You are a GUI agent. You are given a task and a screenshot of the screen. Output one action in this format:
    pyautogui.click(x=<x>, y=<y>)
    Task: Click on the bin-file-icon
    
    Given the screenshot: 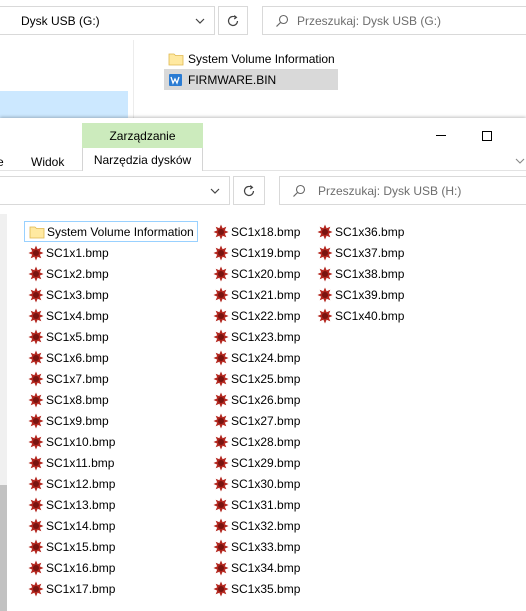 What is the action you would take?
    pyautogui.click(x=175, y=79)
    